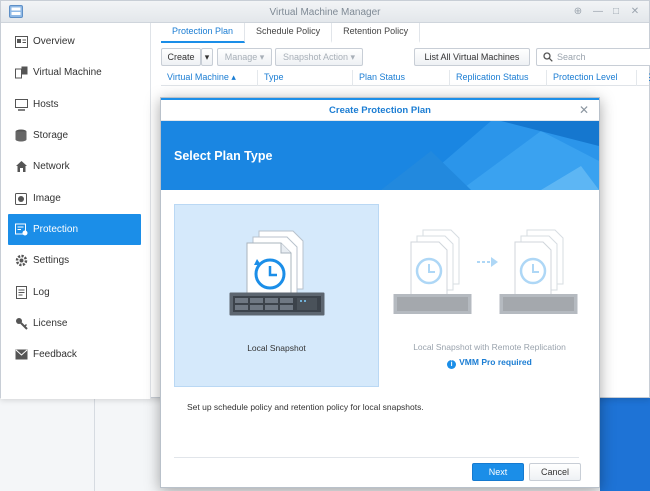 The image size is (650, 491). What do you see at coordinates (74, 323) in the screenshot?
I see `sidebar-item-license: License` at bounding box center [74, 323].